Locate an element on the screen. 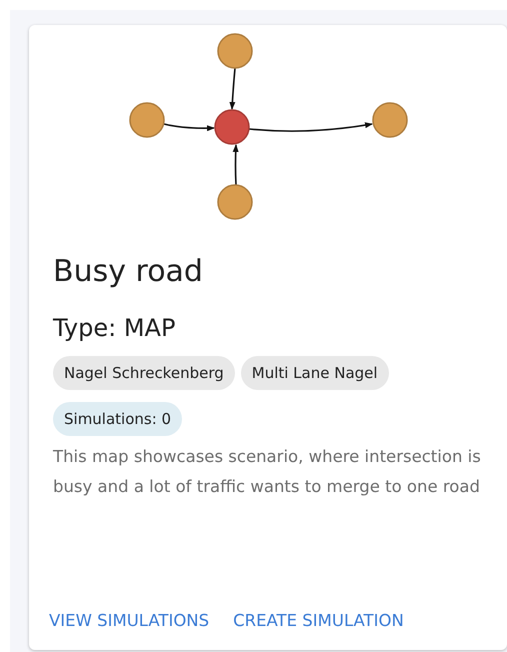 Image resolution: width=507 pixels, height=652 pixels. model-tag: Multi Lane Nagel is located at coordinates (314, 373).